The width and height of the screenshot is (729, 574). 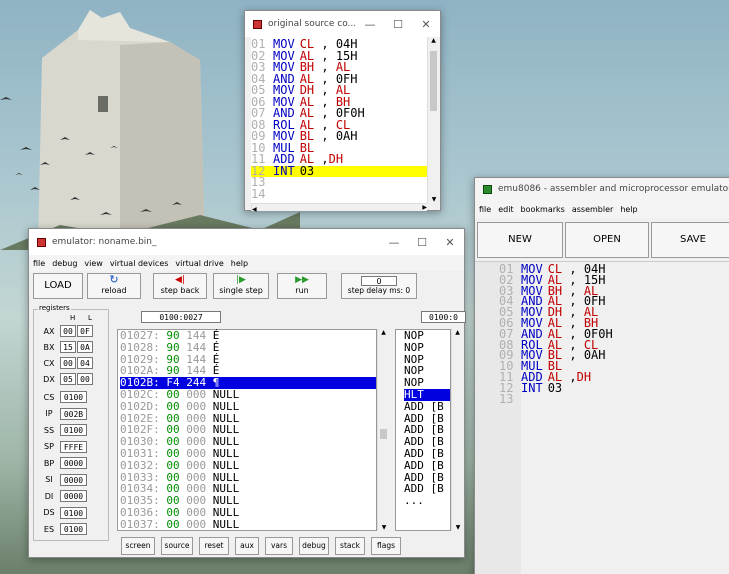 I want to click on menu-edit: edit, so click(x=505, y=209).